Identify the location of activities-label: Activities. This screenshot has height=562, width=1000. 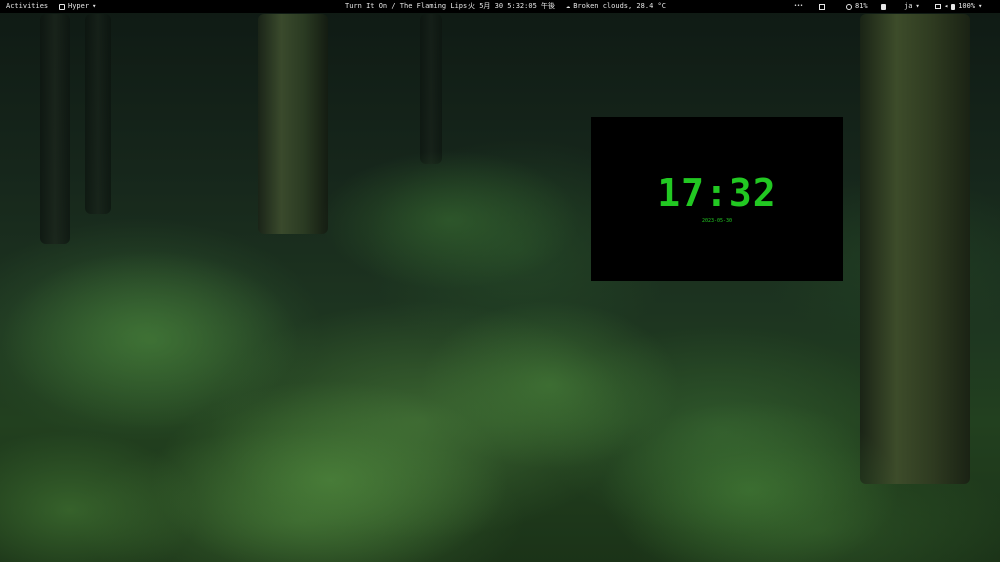
(27, 6).